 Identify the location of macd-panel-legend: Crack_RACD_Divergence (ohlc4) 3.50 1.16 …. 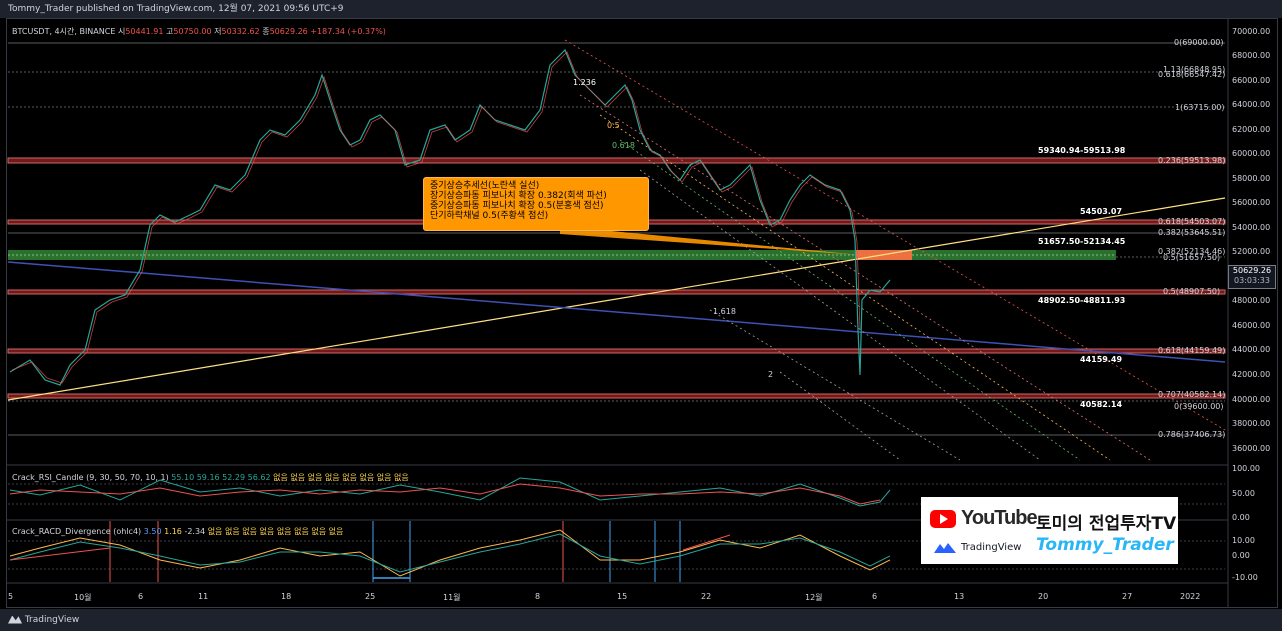
(177, 531).